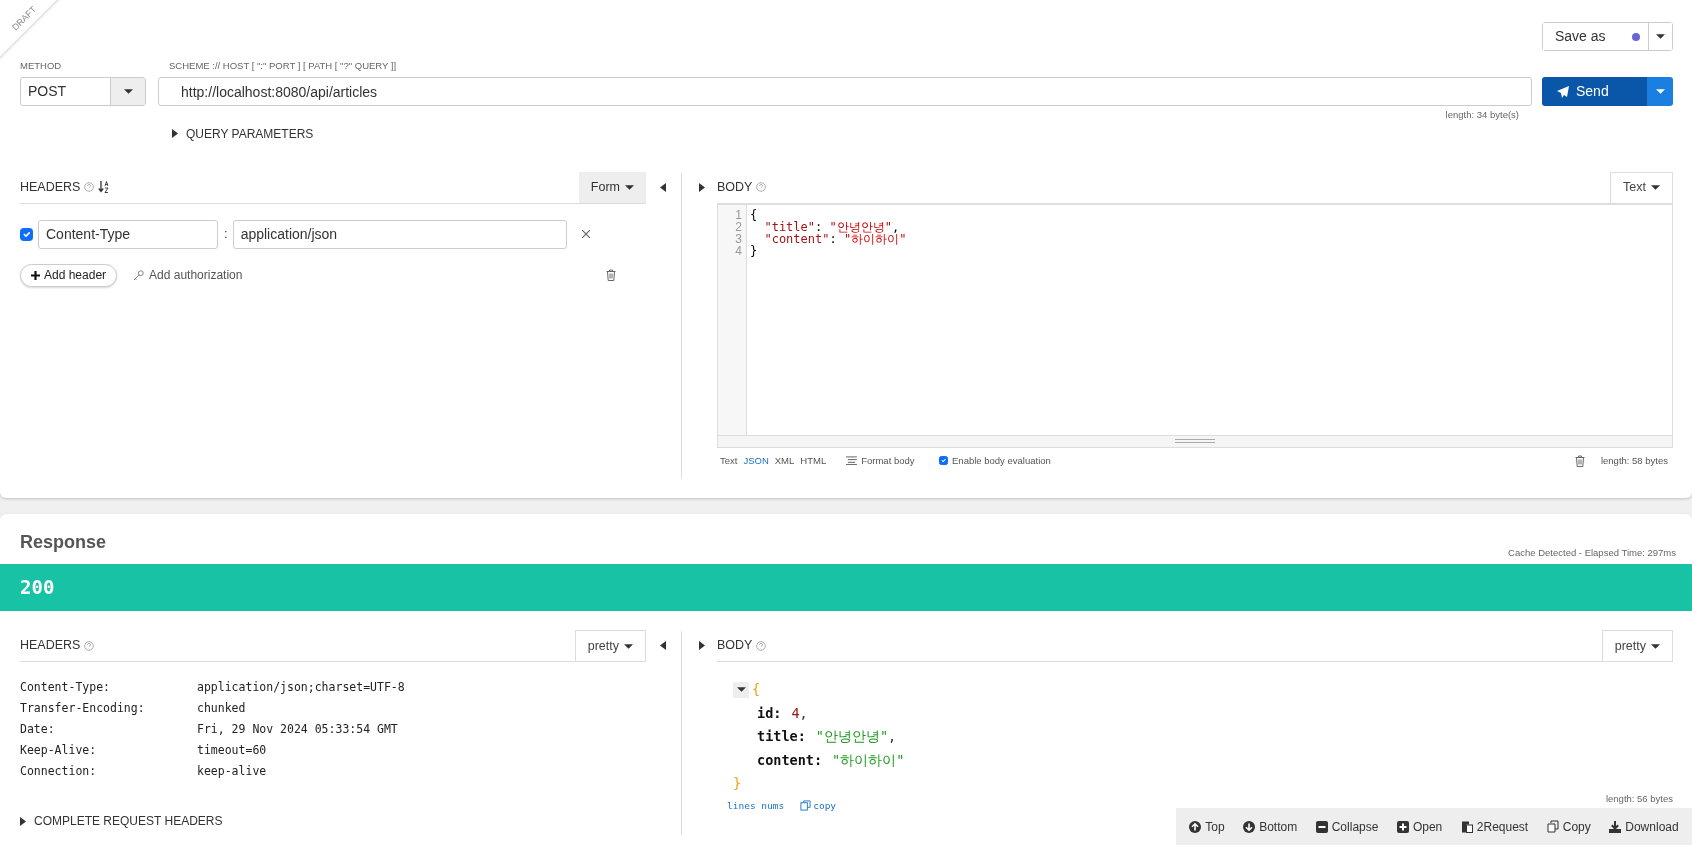  Describe the element at coordinates (1494, 826) in the screenshot. I see `toolbar-button: 2Request` at that location.